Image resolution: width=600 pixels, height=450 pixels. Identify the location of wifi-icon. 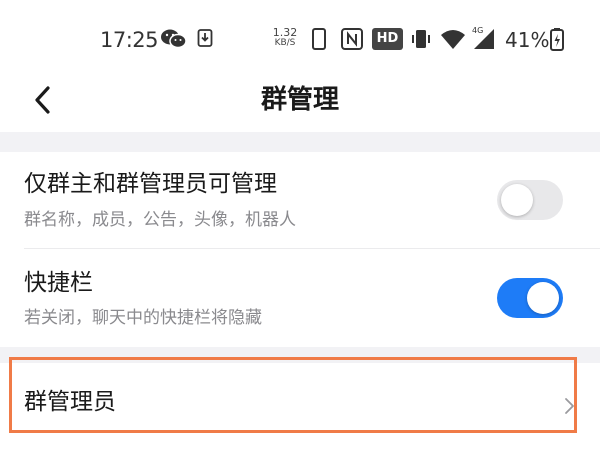
(453, 39).